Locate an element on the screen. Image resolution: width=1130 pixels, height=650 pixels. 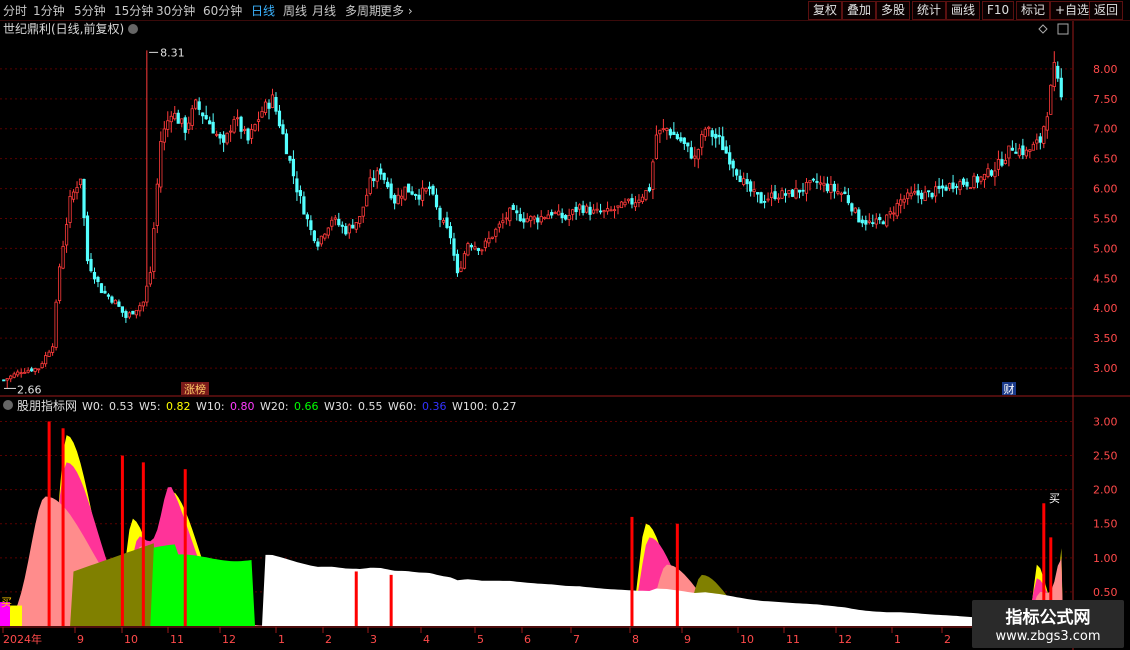
period-tab-0: 分时 is located at coordinates (15, 10).